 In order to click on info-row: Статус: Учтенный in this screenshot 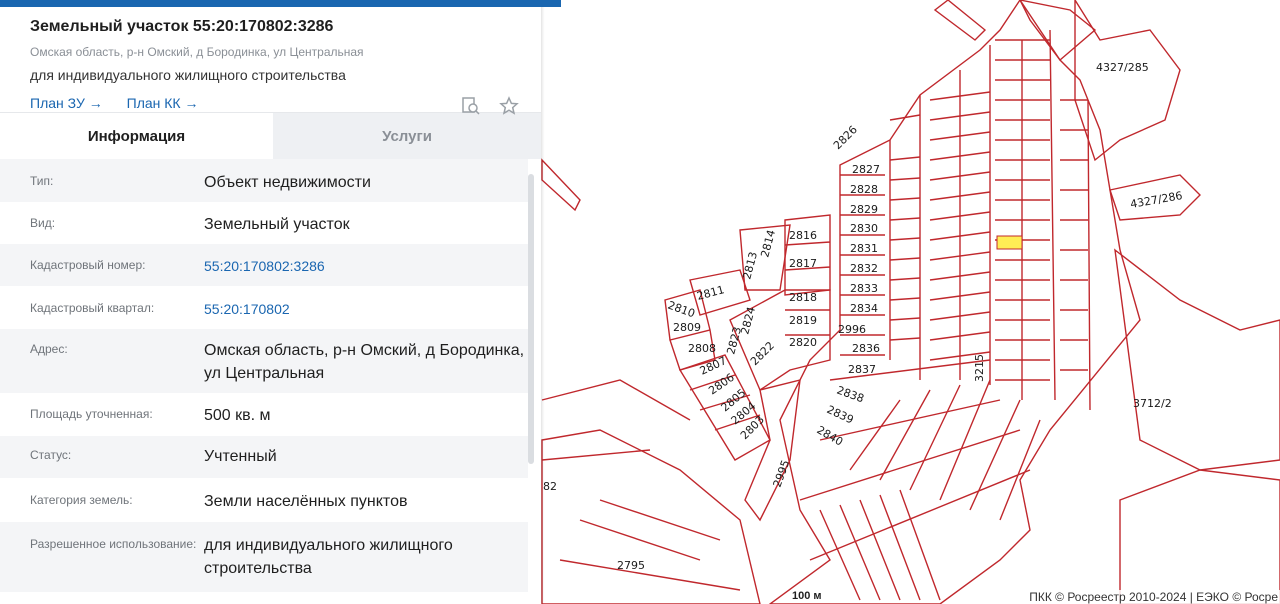, I will do `click(264, 457)`.